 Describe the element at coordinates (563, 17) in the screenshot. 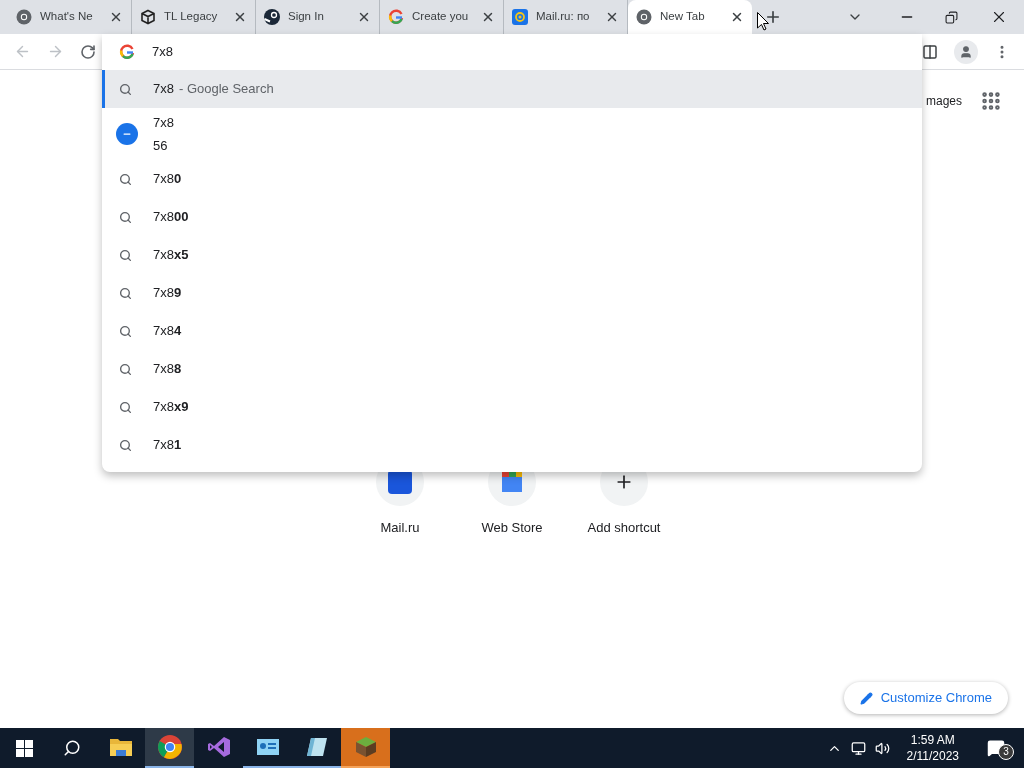

I see `tab-title: Mail.ru: по` at that location.